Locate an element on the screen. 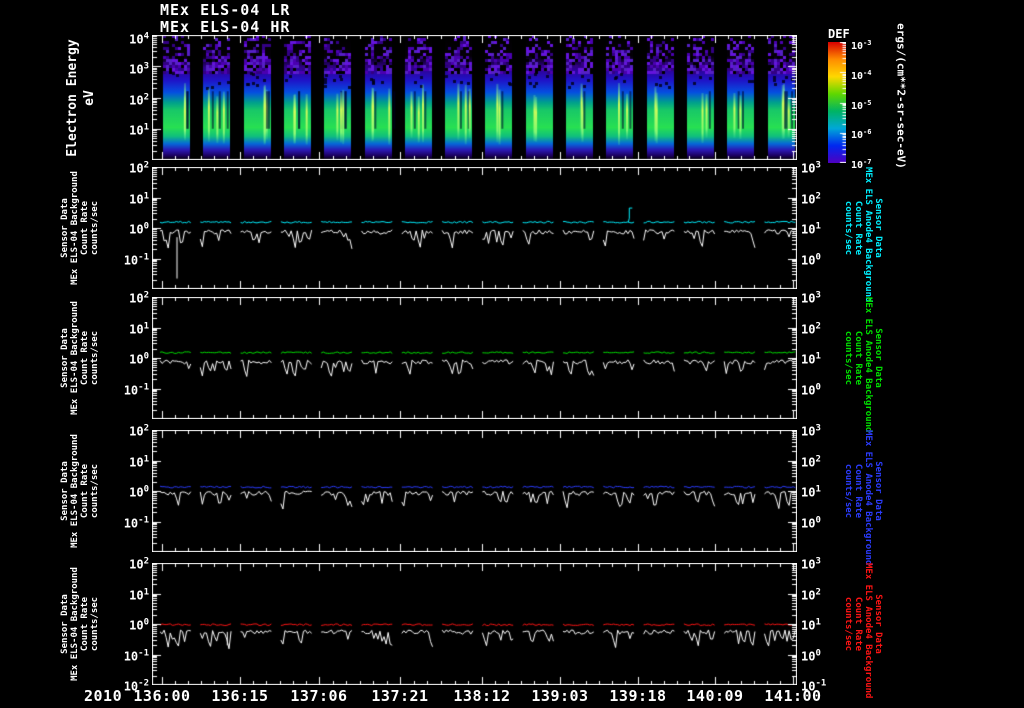 The image size is (1024, 708). colorbar-title: DEF is located at coordinates (839, 34).